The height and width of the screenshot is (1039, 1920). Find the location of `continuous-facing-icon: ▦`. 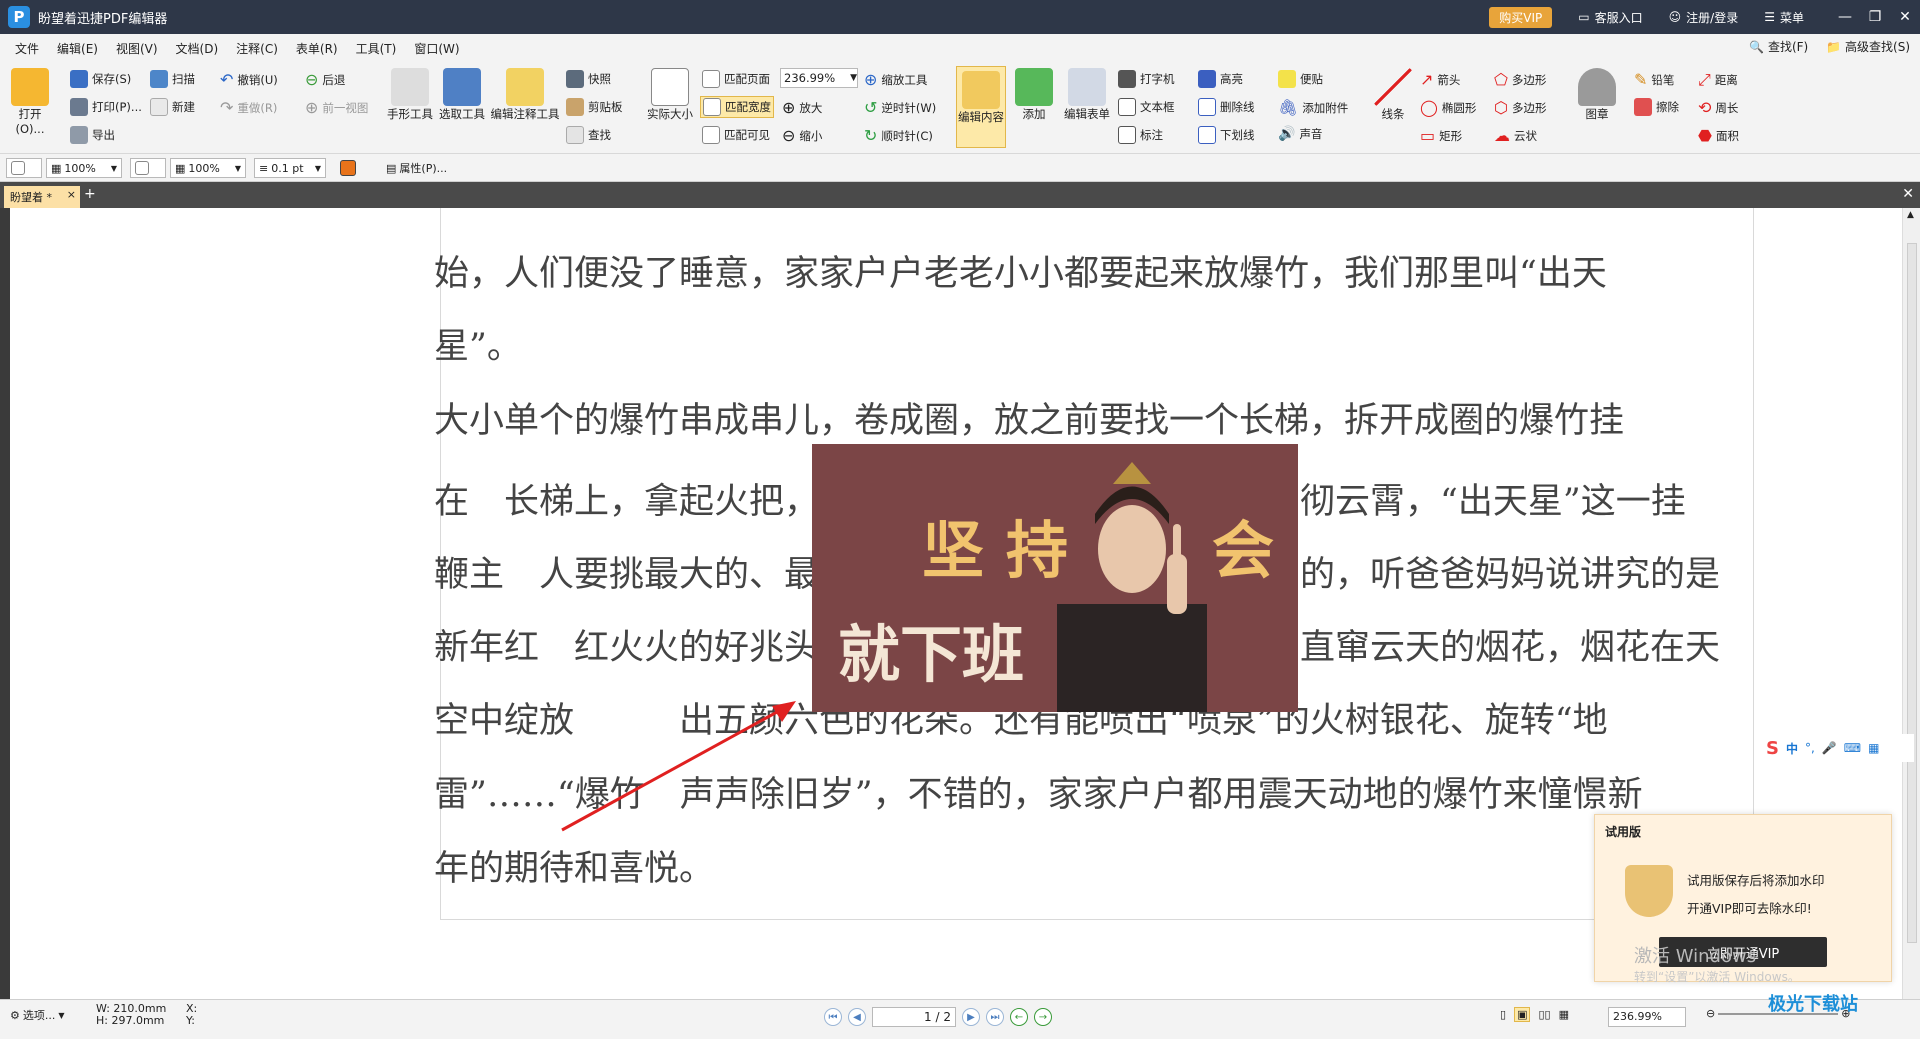

continuous-facing-icon: ▦ is located at coordinates (1564, 1014).